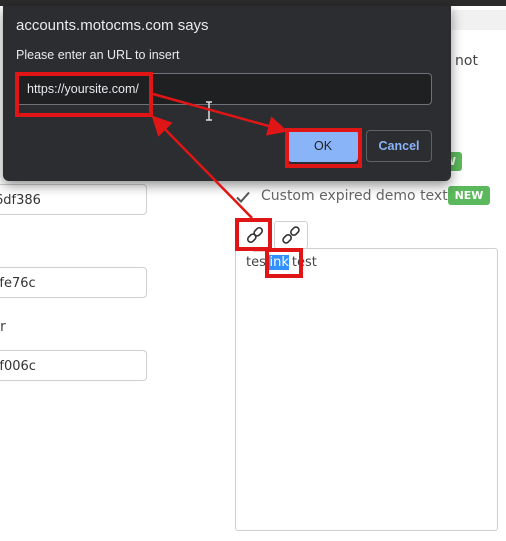  I want to click on arrow-to-ok, so click(220, 114).